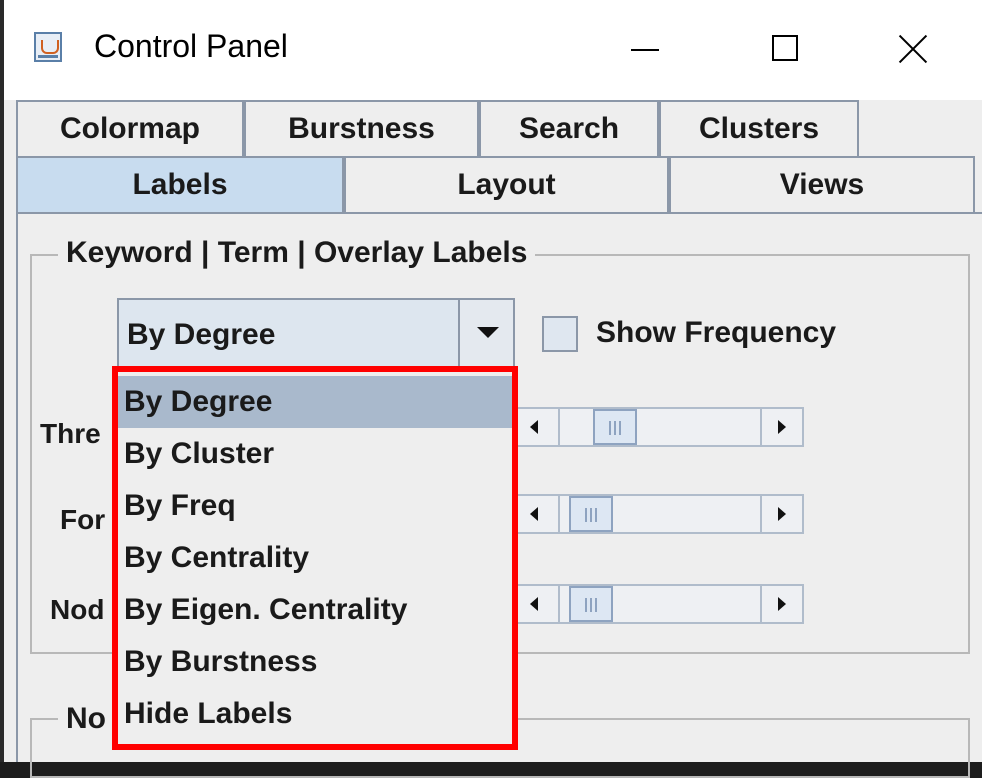 The width and height of the screenshot is (982, 778). Describe the element at coordinates (48, 47) in the screenshot. I see `java-cup-icon` at that location.